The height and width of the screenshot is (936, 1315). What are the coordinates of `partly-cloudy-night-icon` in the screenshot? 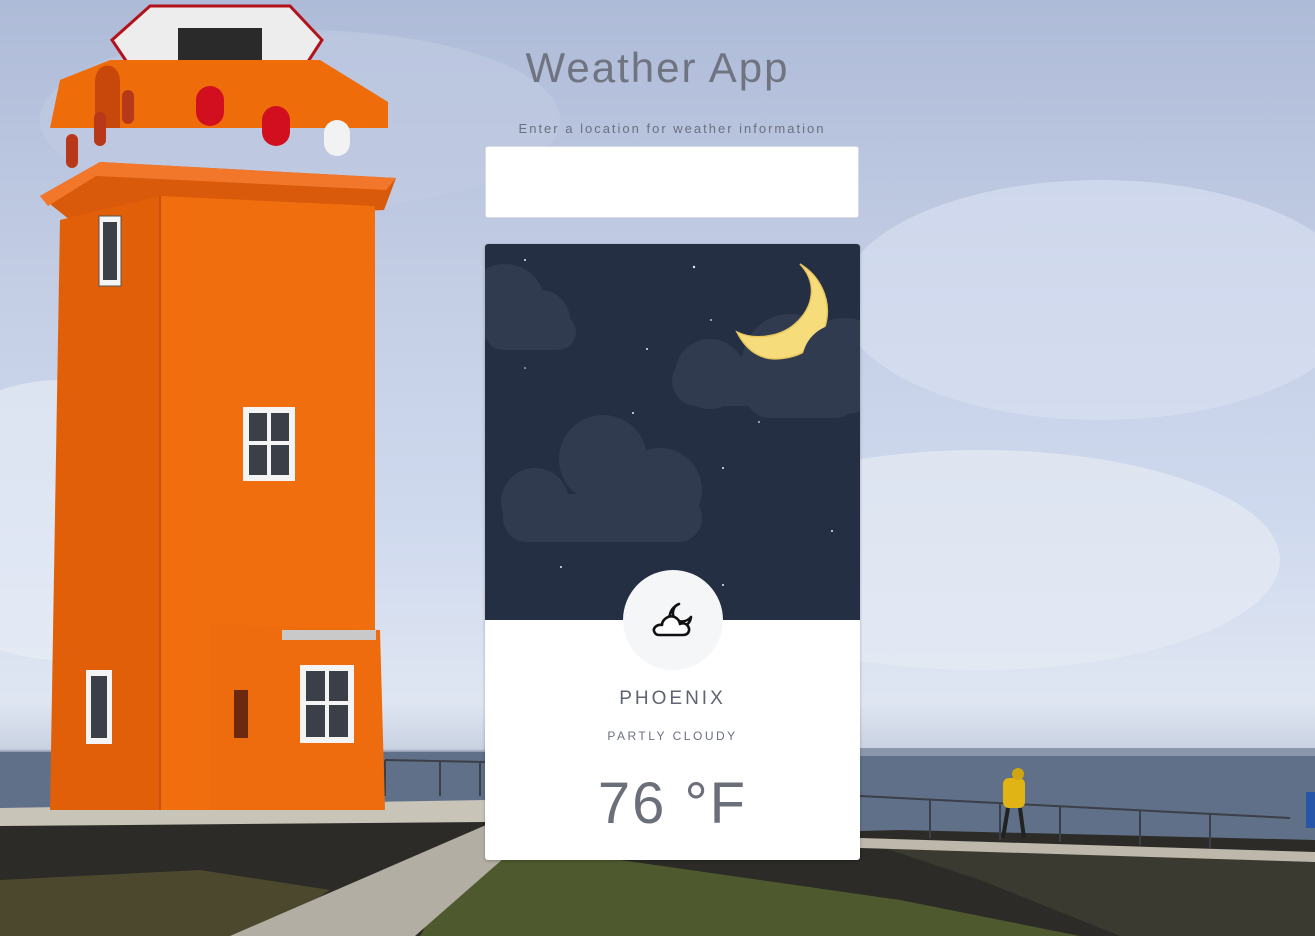 It's located at (672, 619).